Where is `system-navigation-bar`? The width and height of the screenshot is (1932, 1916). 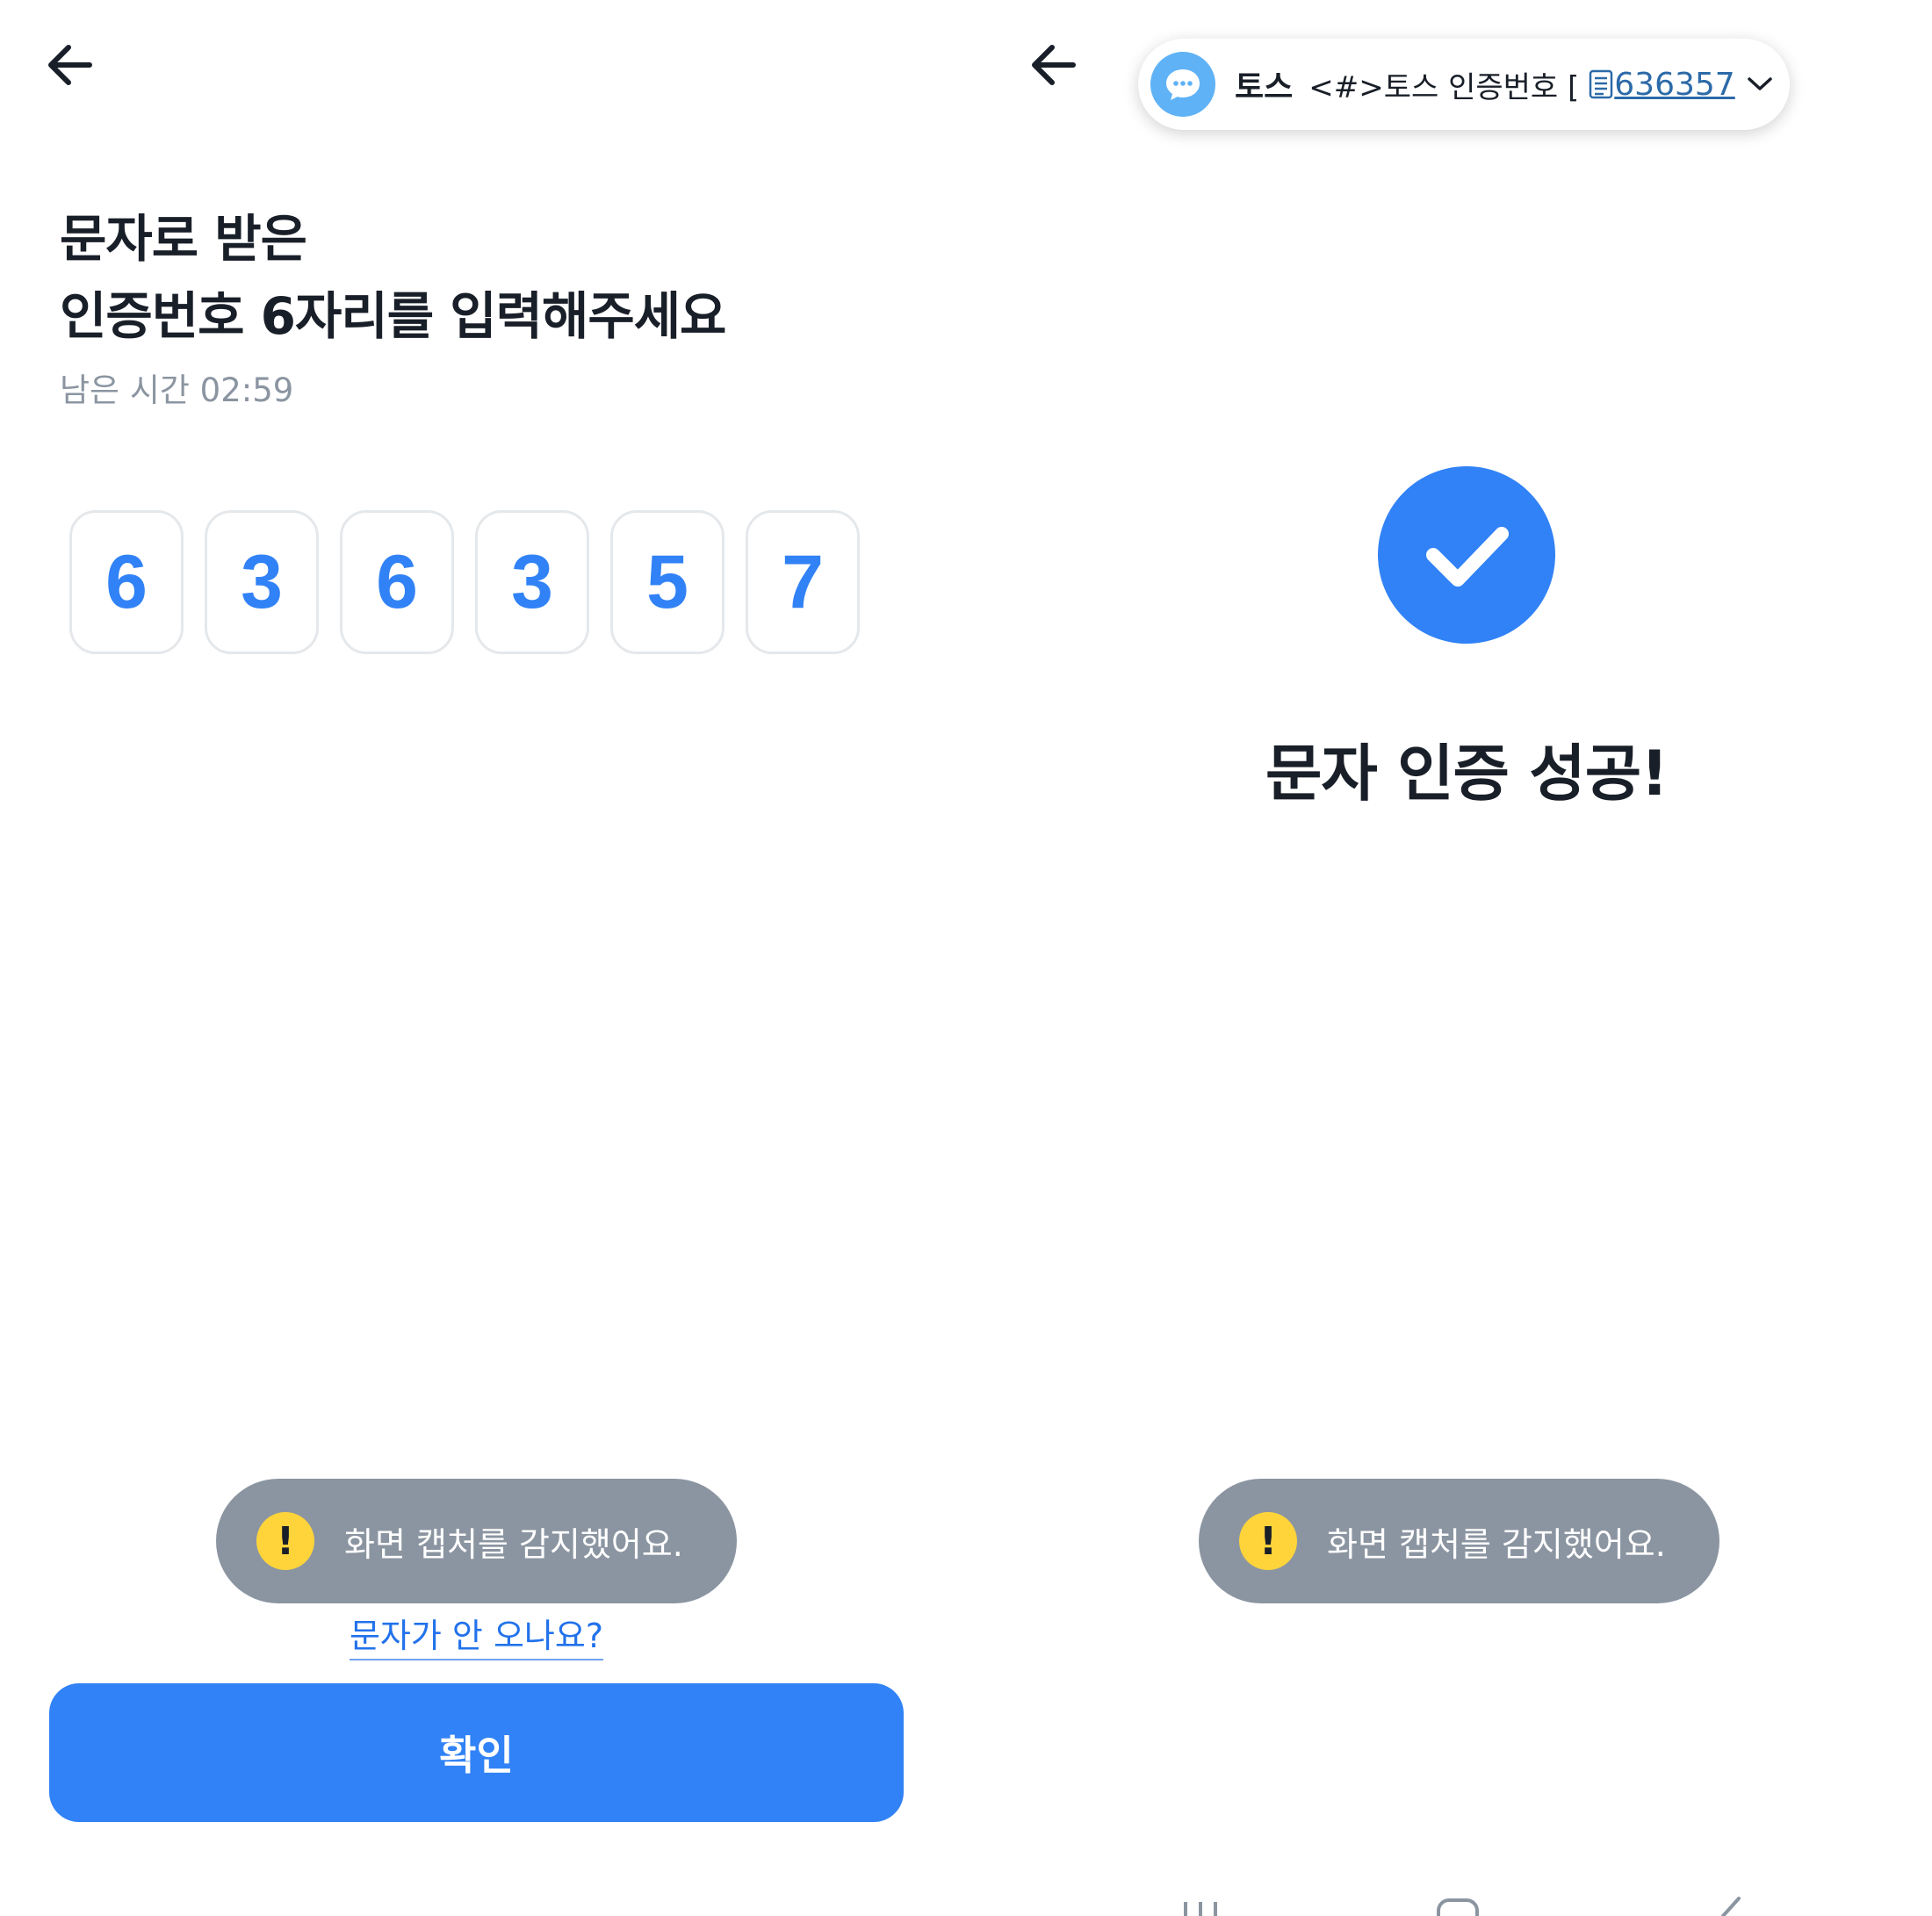 system-navigation-bar is located at coordinates (1458, 1906).